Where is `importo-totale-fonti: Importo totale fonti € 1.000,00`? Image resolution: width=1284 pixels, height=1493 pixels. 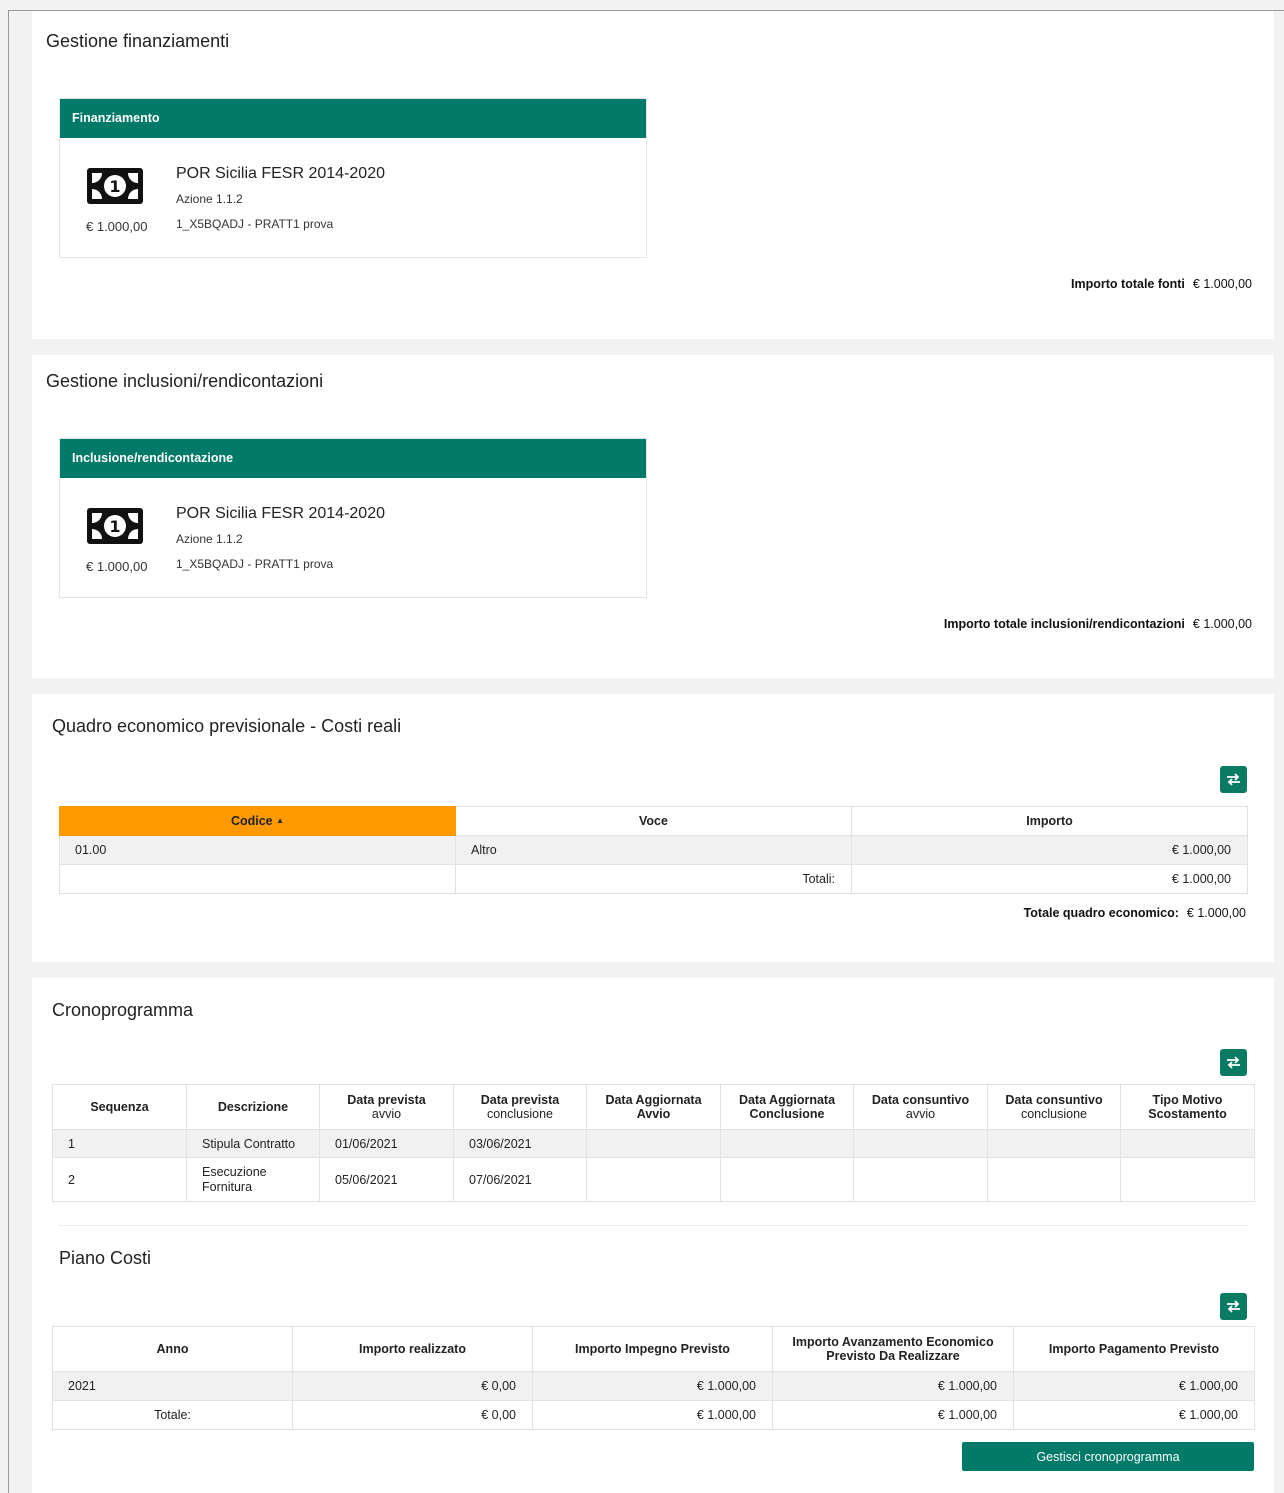 importo-totale-fonti: Importo totale fonti € 1.000,00 is located at coordinates (1161, 284).